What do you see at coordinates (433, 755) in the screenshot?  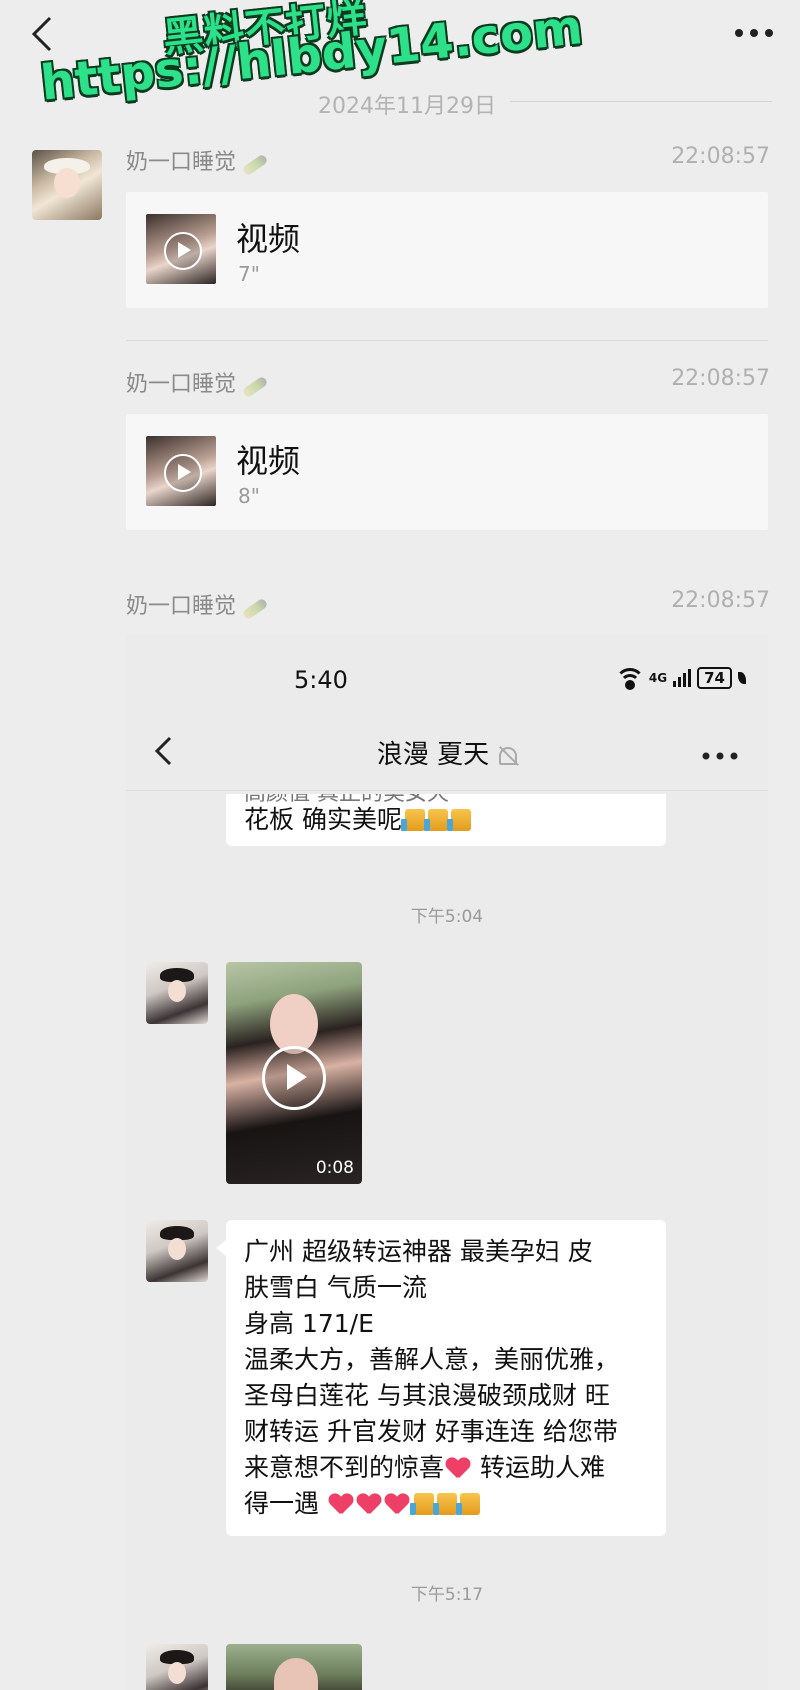 I see `inner-chat-title-text: 浪漫 夏天` at bounding box center [433, 755].